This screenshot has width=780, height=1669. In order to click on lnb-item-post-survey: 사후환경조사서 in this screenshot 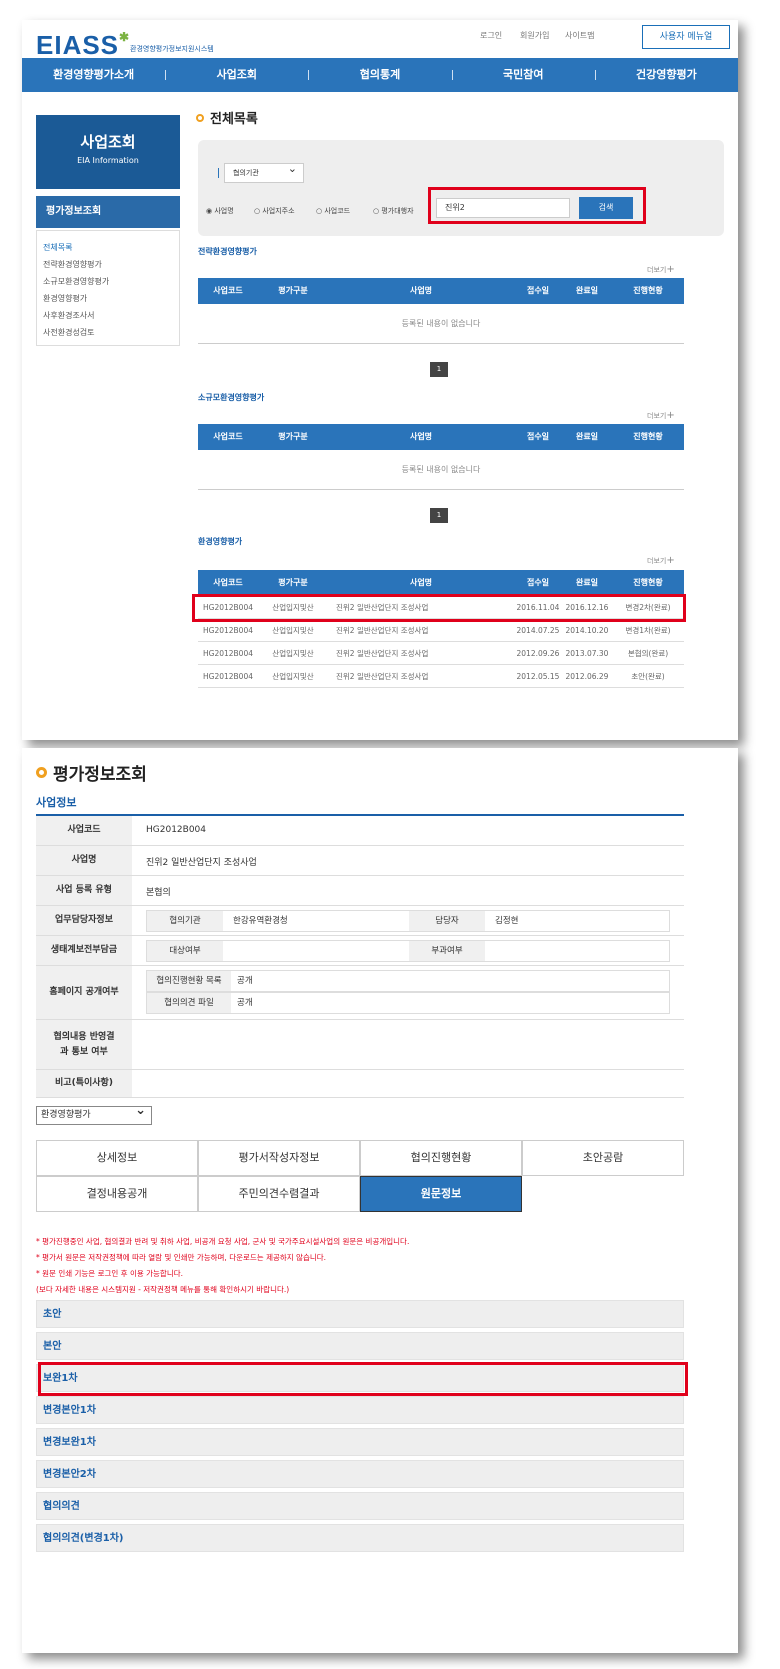, I will do `click(108, 315)`.